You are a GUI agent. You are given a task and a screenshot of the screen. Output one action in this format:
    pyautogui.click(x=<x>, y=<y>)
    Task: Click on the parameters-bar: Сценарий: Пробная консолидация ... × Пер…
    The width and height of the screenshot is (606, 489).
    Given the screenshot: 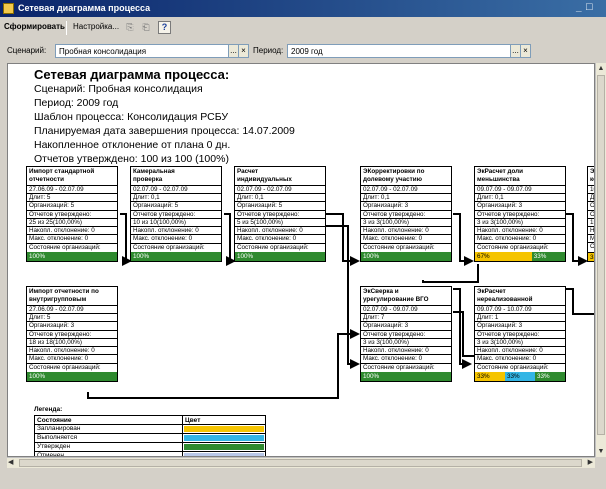 What is the action you would take?
    pyautogui.click(x=303, y=51)
    